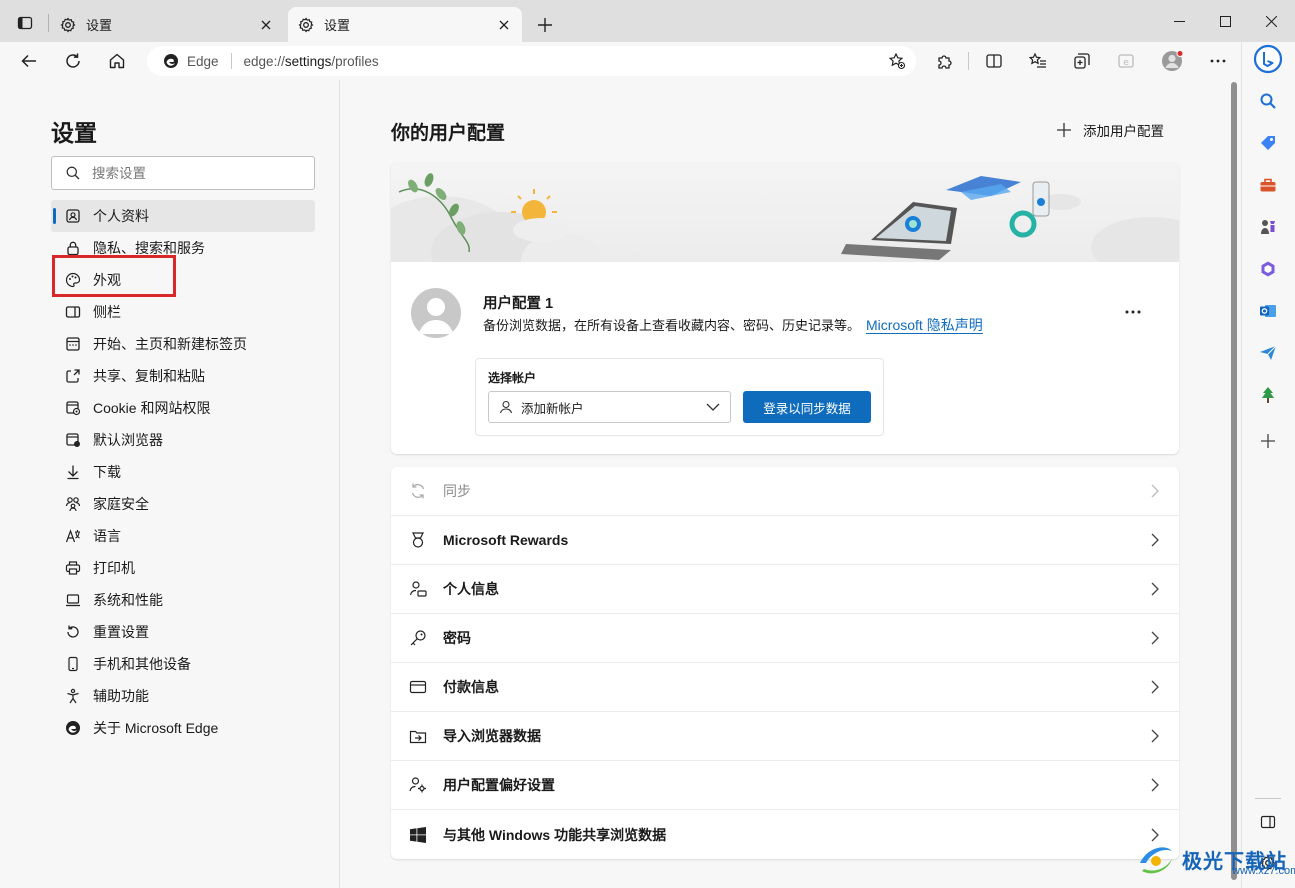 The image size is (1295, 888). I want to click on minimize-button, so click(1179, 21).